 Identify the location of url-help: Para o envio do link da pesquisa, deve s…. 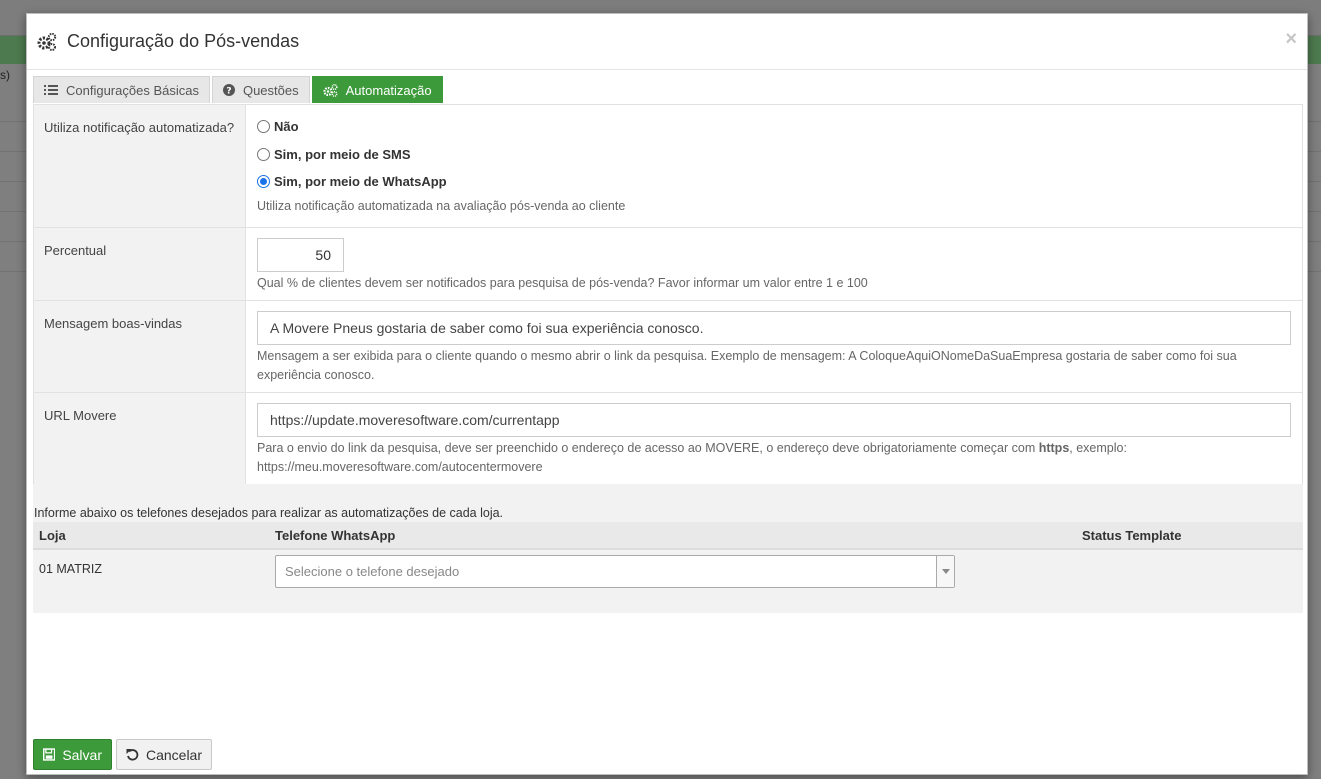
(774, 458).